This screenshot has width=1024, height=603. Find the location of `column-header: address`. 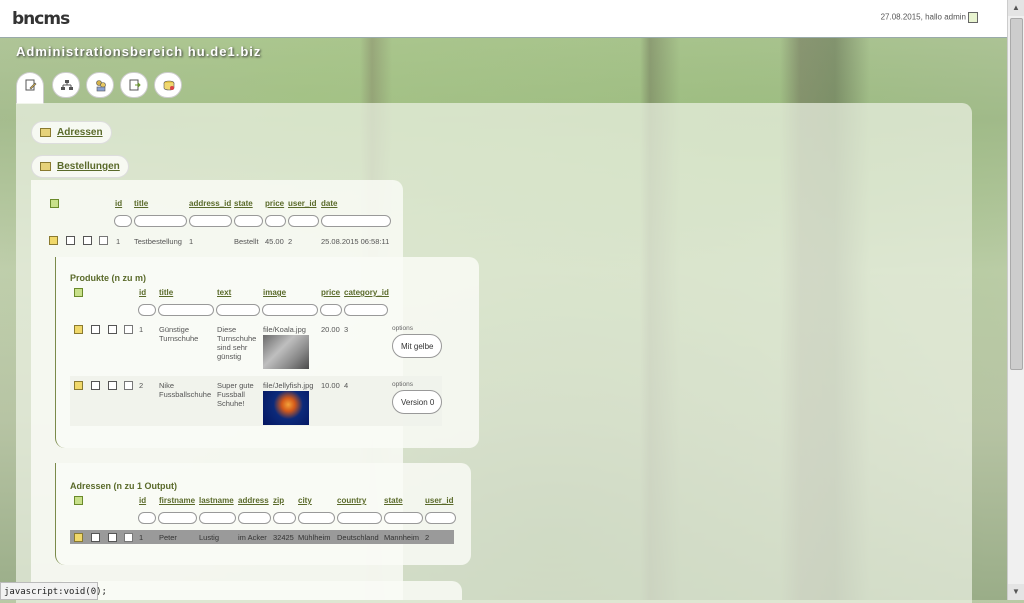

column-header: address is located at coordinates (253, 500).